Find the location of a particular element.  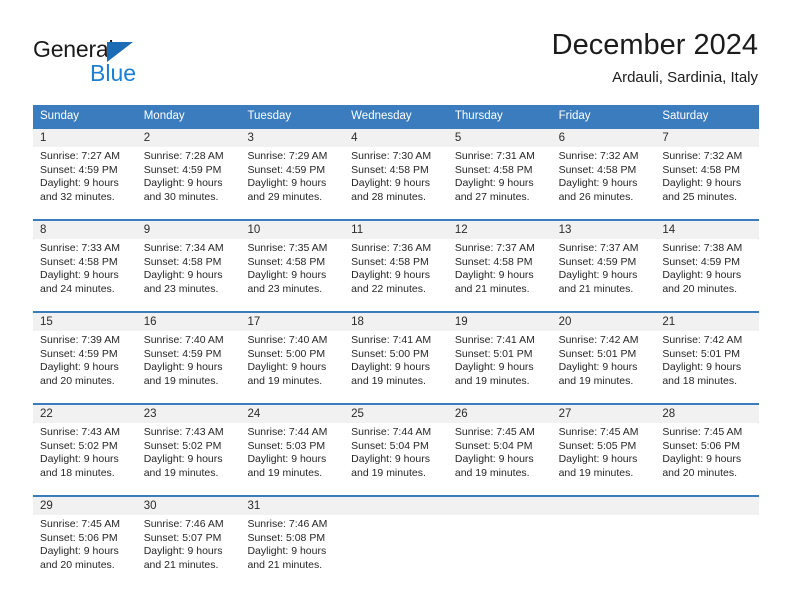

day-detail-line: Sunrise: 7:43 AM is located at coordinates (80, 432).